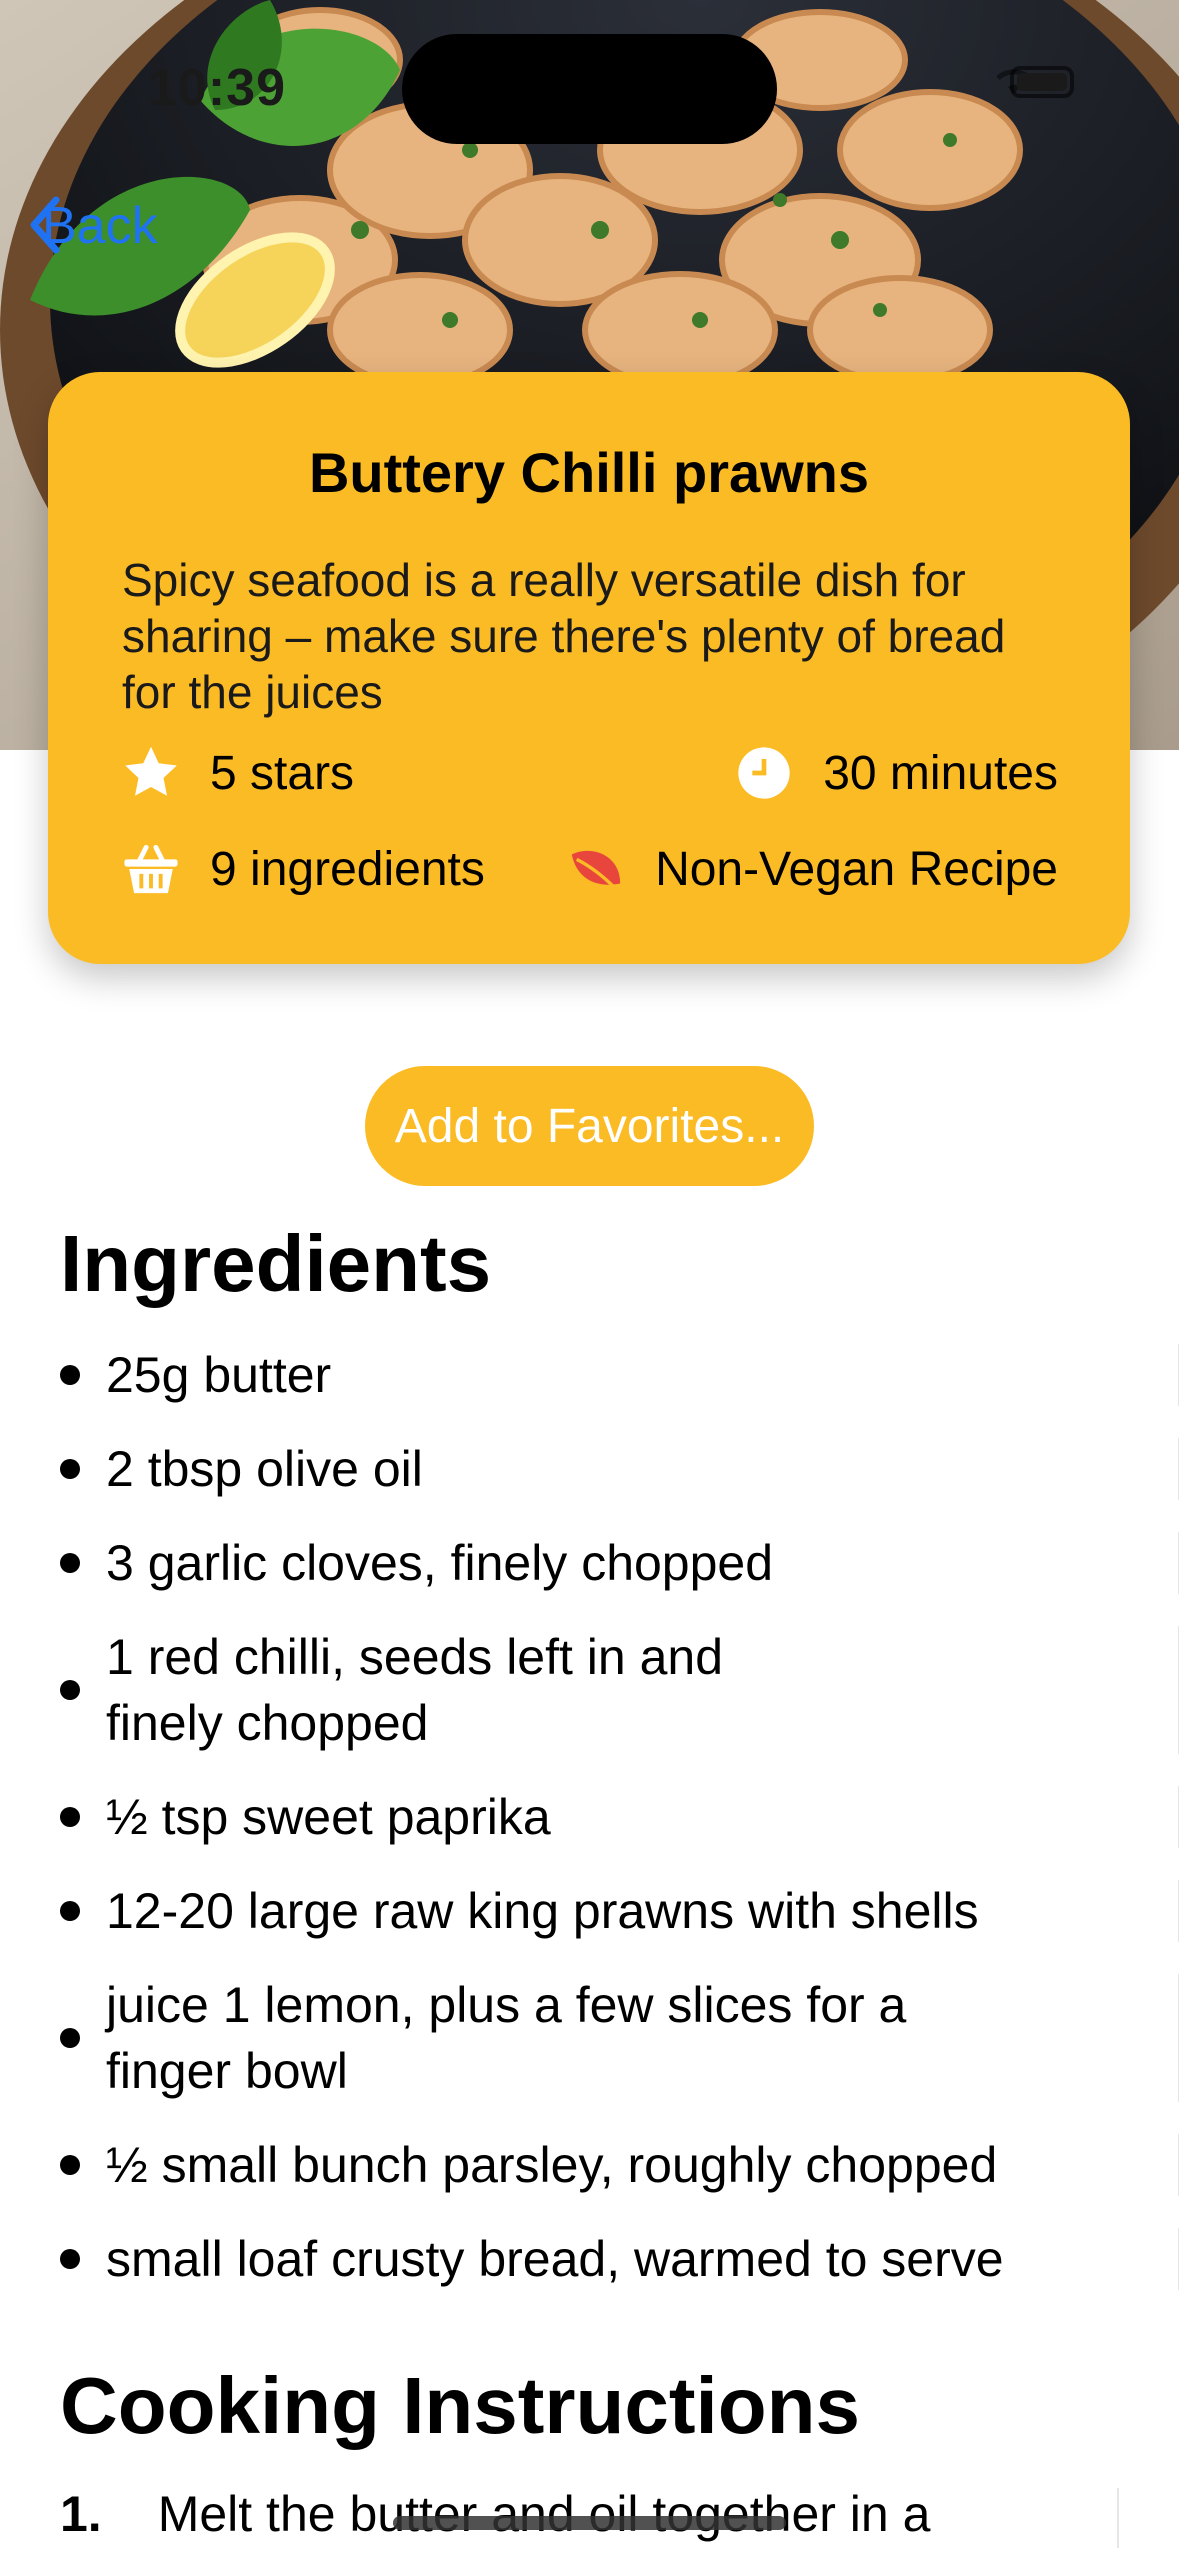  What do you see at coordinates (347, 869) in the screenshot?
I see `ingredients-count-text: 9 ingredients` at bounding box center [347, 869].